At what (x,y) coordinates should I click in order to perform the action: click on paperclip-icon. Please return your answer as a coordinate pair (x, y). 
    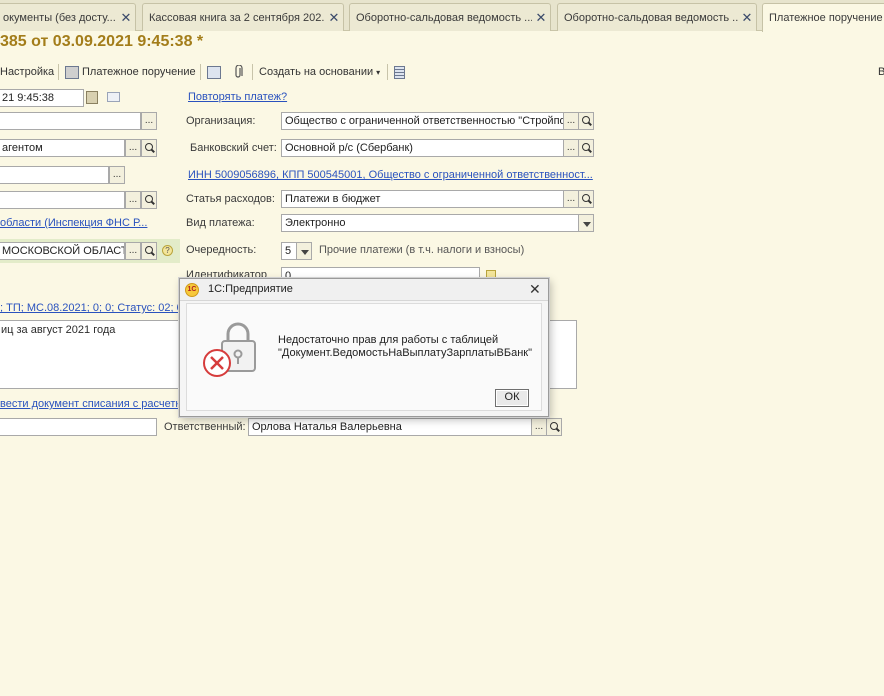
    Looking at the image, I should click on (239, 71).